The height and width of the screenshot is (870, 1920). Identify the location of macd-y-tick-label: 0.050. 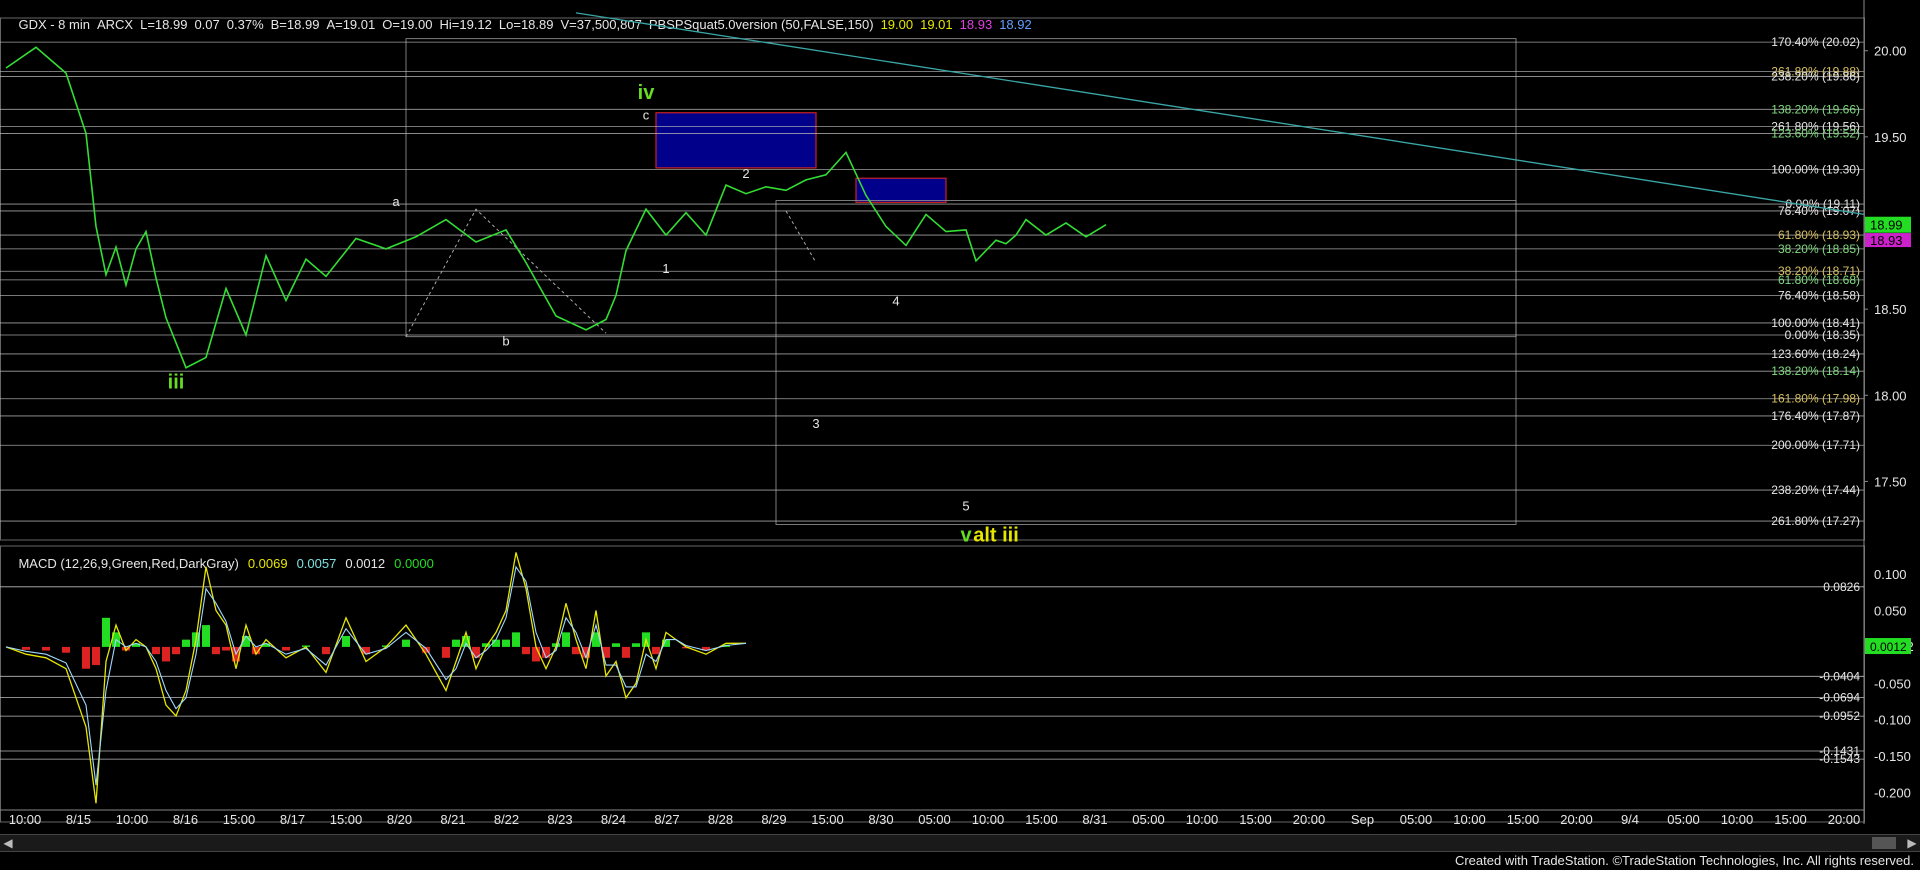
(1890, 611).